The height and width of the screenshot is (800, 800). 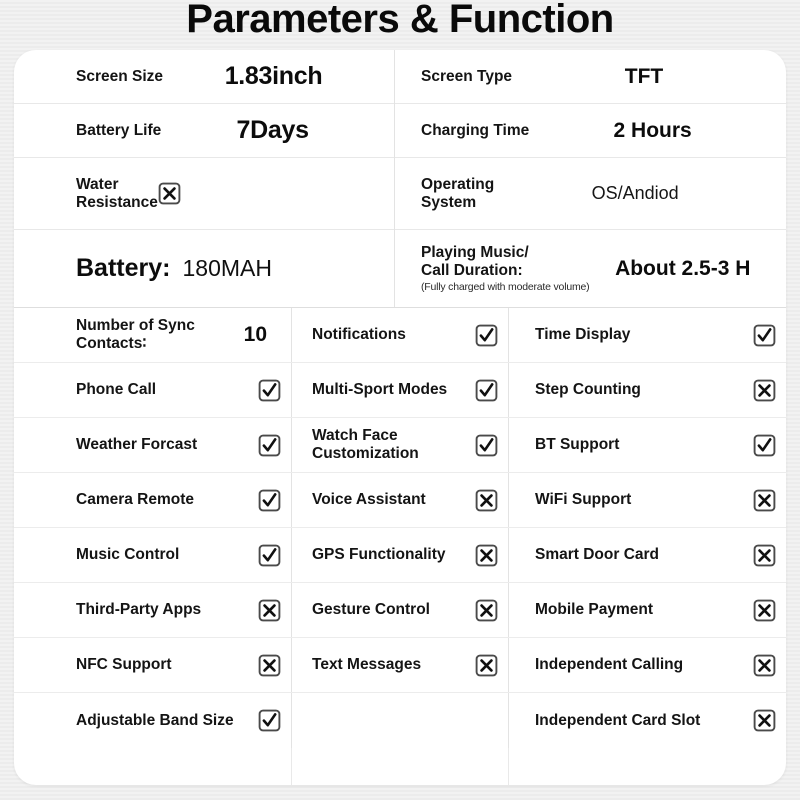 What do you see at coordinates (635, 193) in the screenshot?
I see `spec-value: OS/Andiod` at bounding box center [635, 193].